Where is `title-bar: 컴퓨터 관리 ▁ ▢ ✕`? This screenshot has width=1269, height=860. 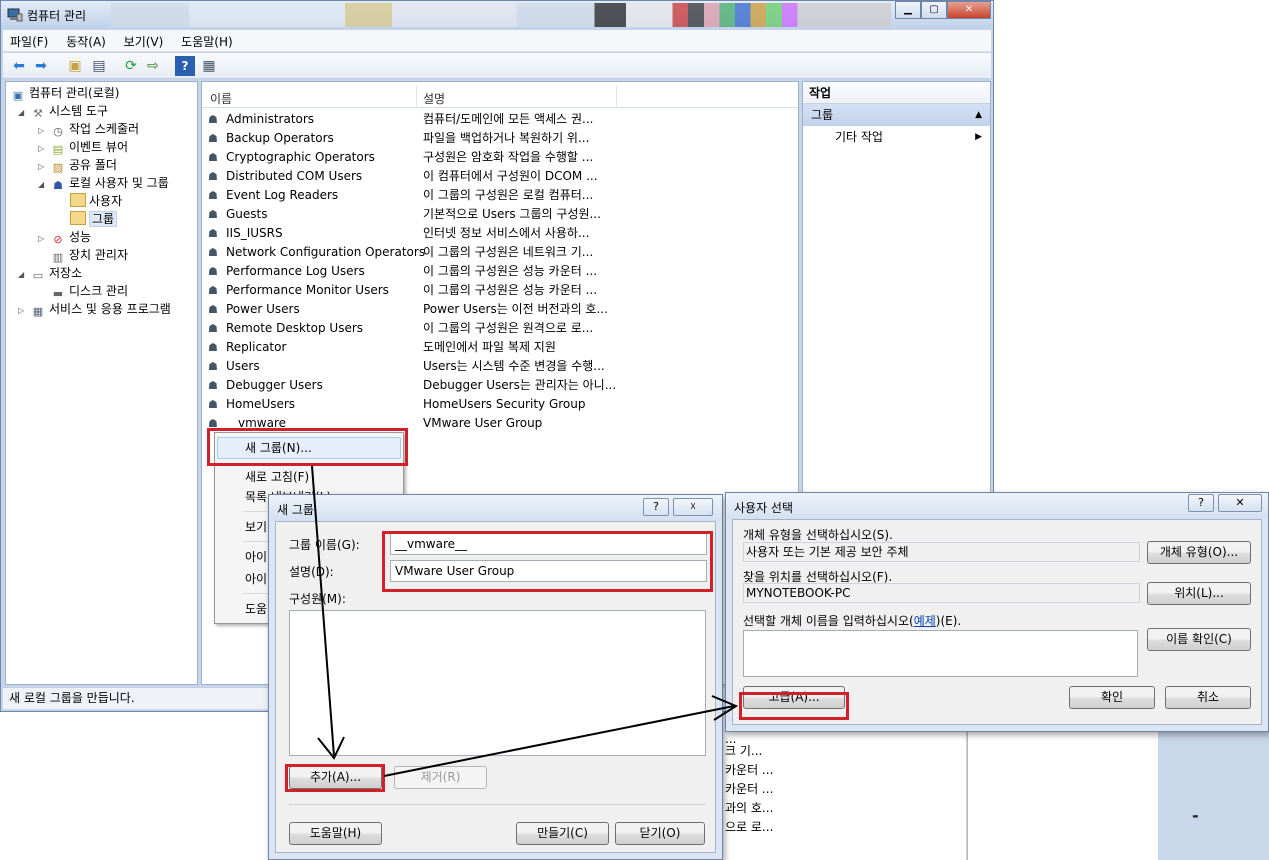 title-bar: 컴퓨터 관리 ▁ ▢ ✕ is located at coordinates (497, 15).